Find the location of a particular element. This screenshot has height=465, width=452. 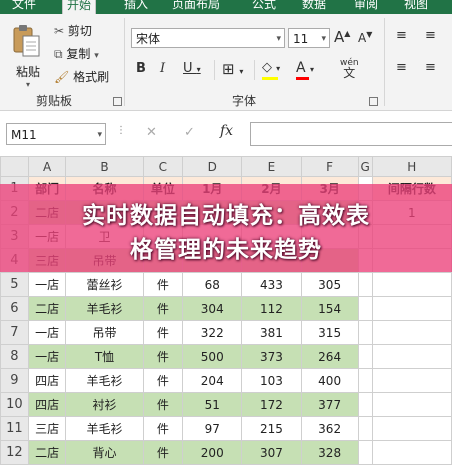

data-cell: 97 is located at coordinates (212, 428).